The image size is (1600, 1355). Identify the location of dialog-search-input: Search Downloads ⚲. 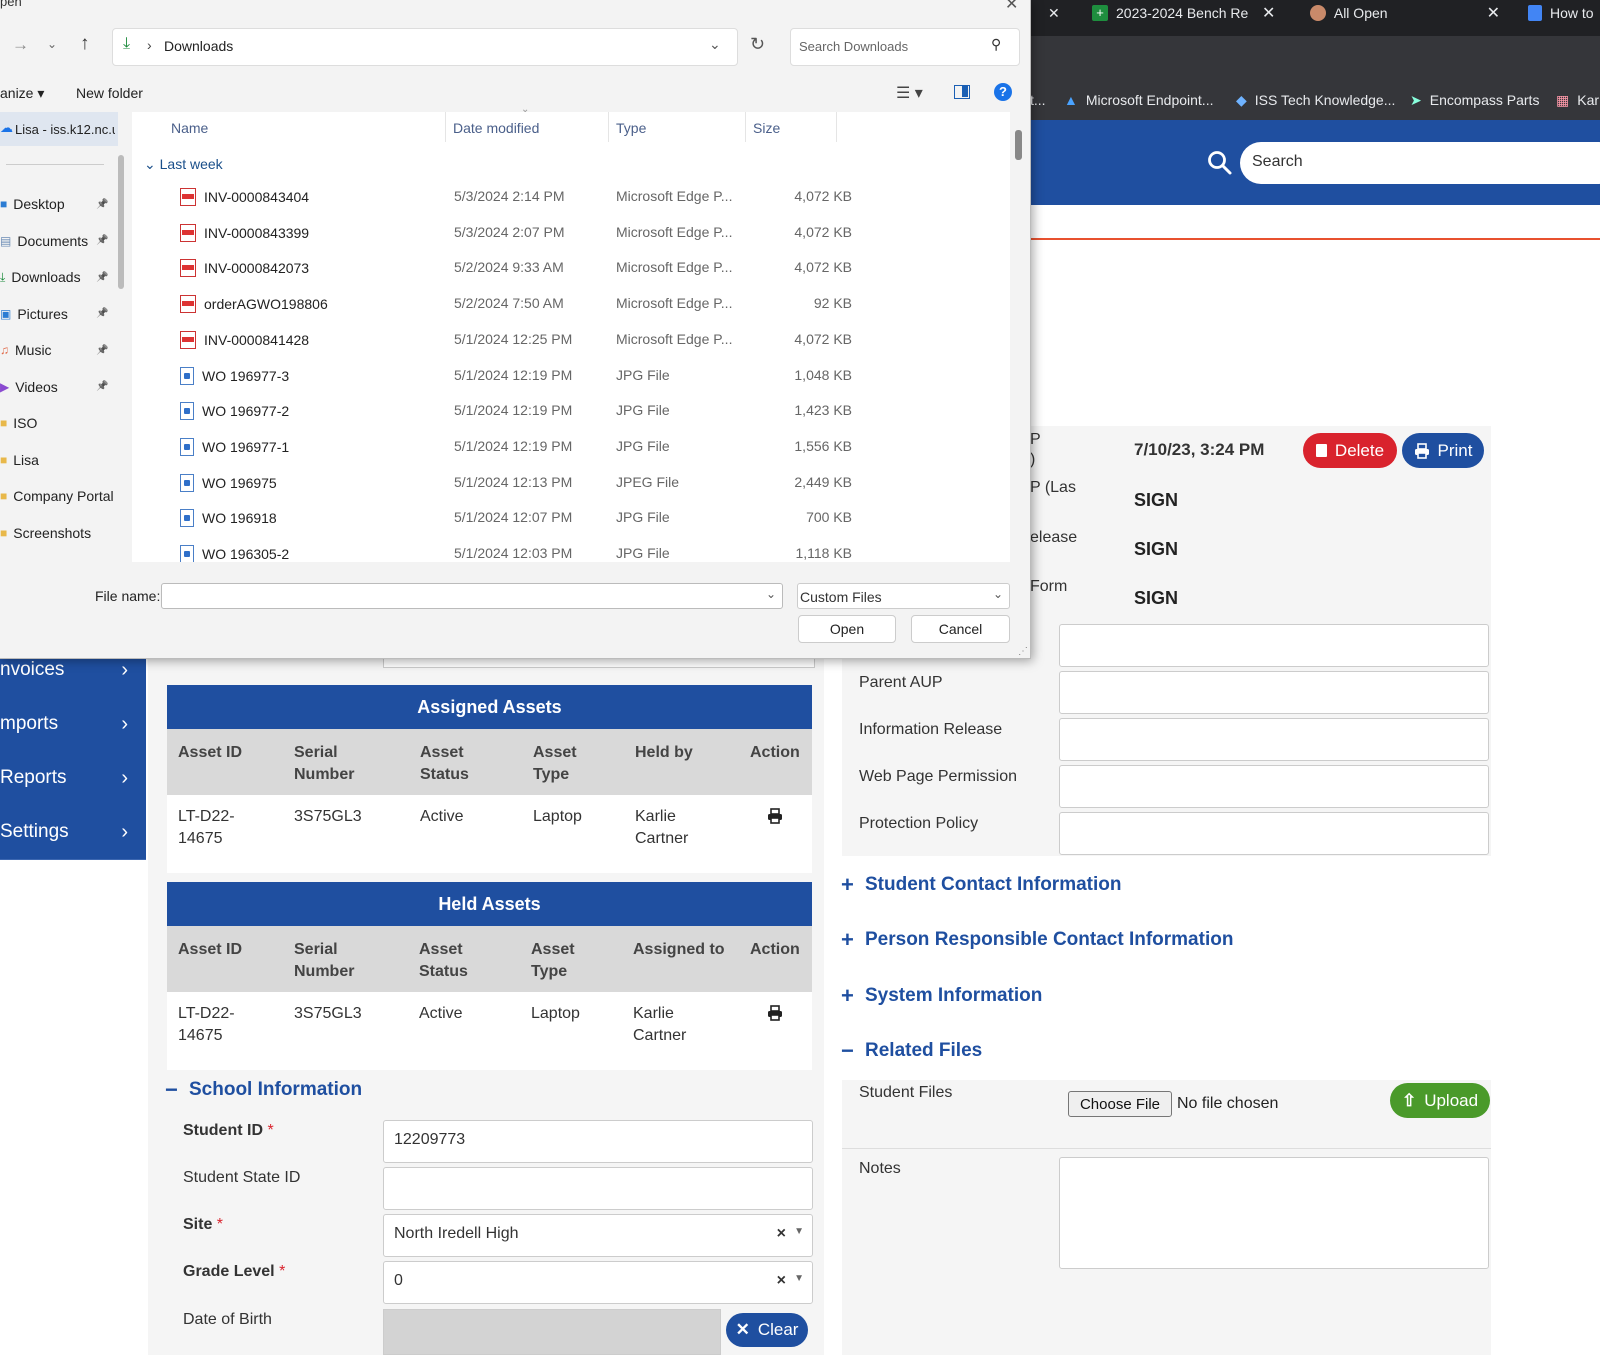
(905, 47).